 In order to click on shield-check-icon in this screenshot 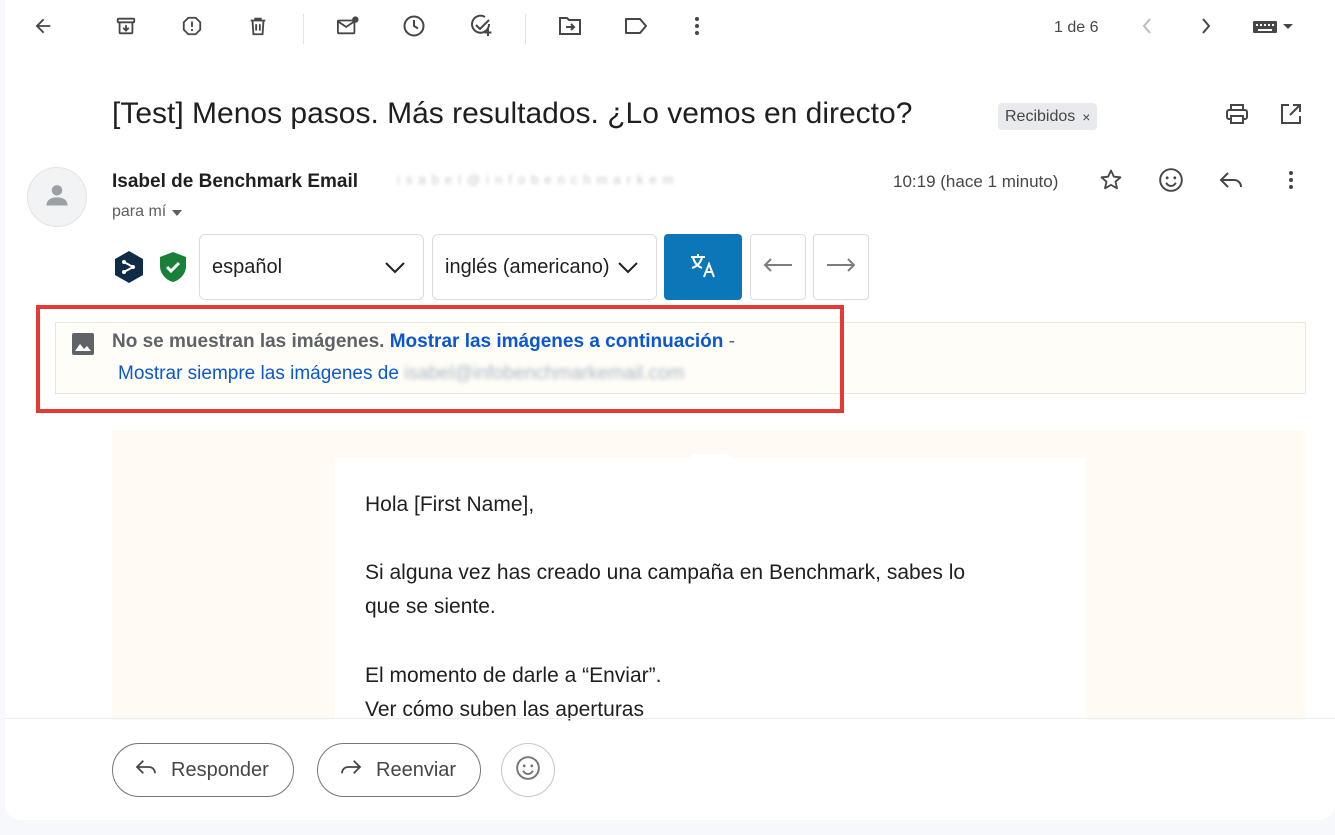, I will do `click(173, 267)`.